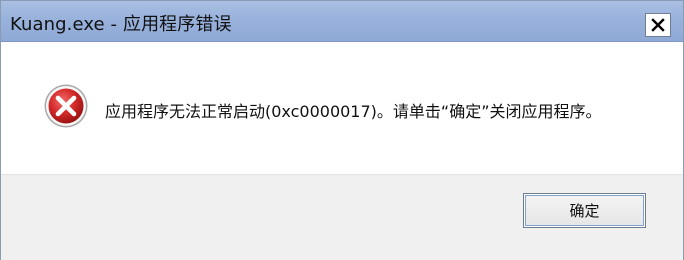  What do you see at coordinates (353, 111) in the screenshot?
I see `error-message: 应用程序无法正常启动(0xc0000017)。请单击“确定”关闭应用程序。` at bounding box center [353, 111].